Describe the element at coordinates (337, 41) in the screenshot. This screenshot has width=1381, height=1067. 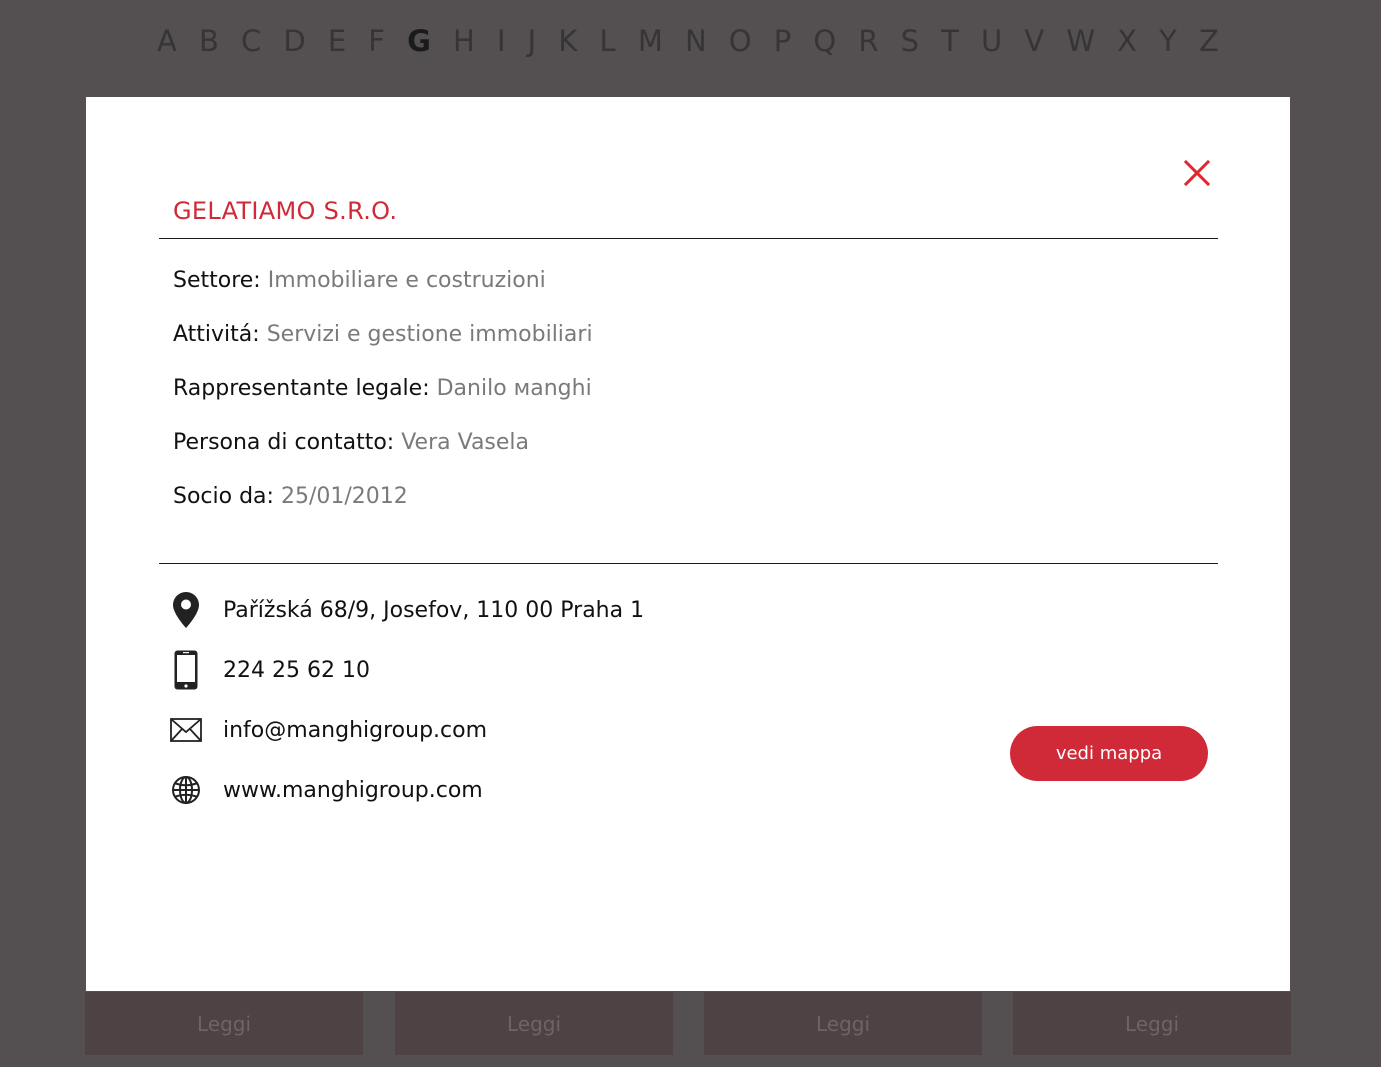
I see `letter-e: E` at that location.